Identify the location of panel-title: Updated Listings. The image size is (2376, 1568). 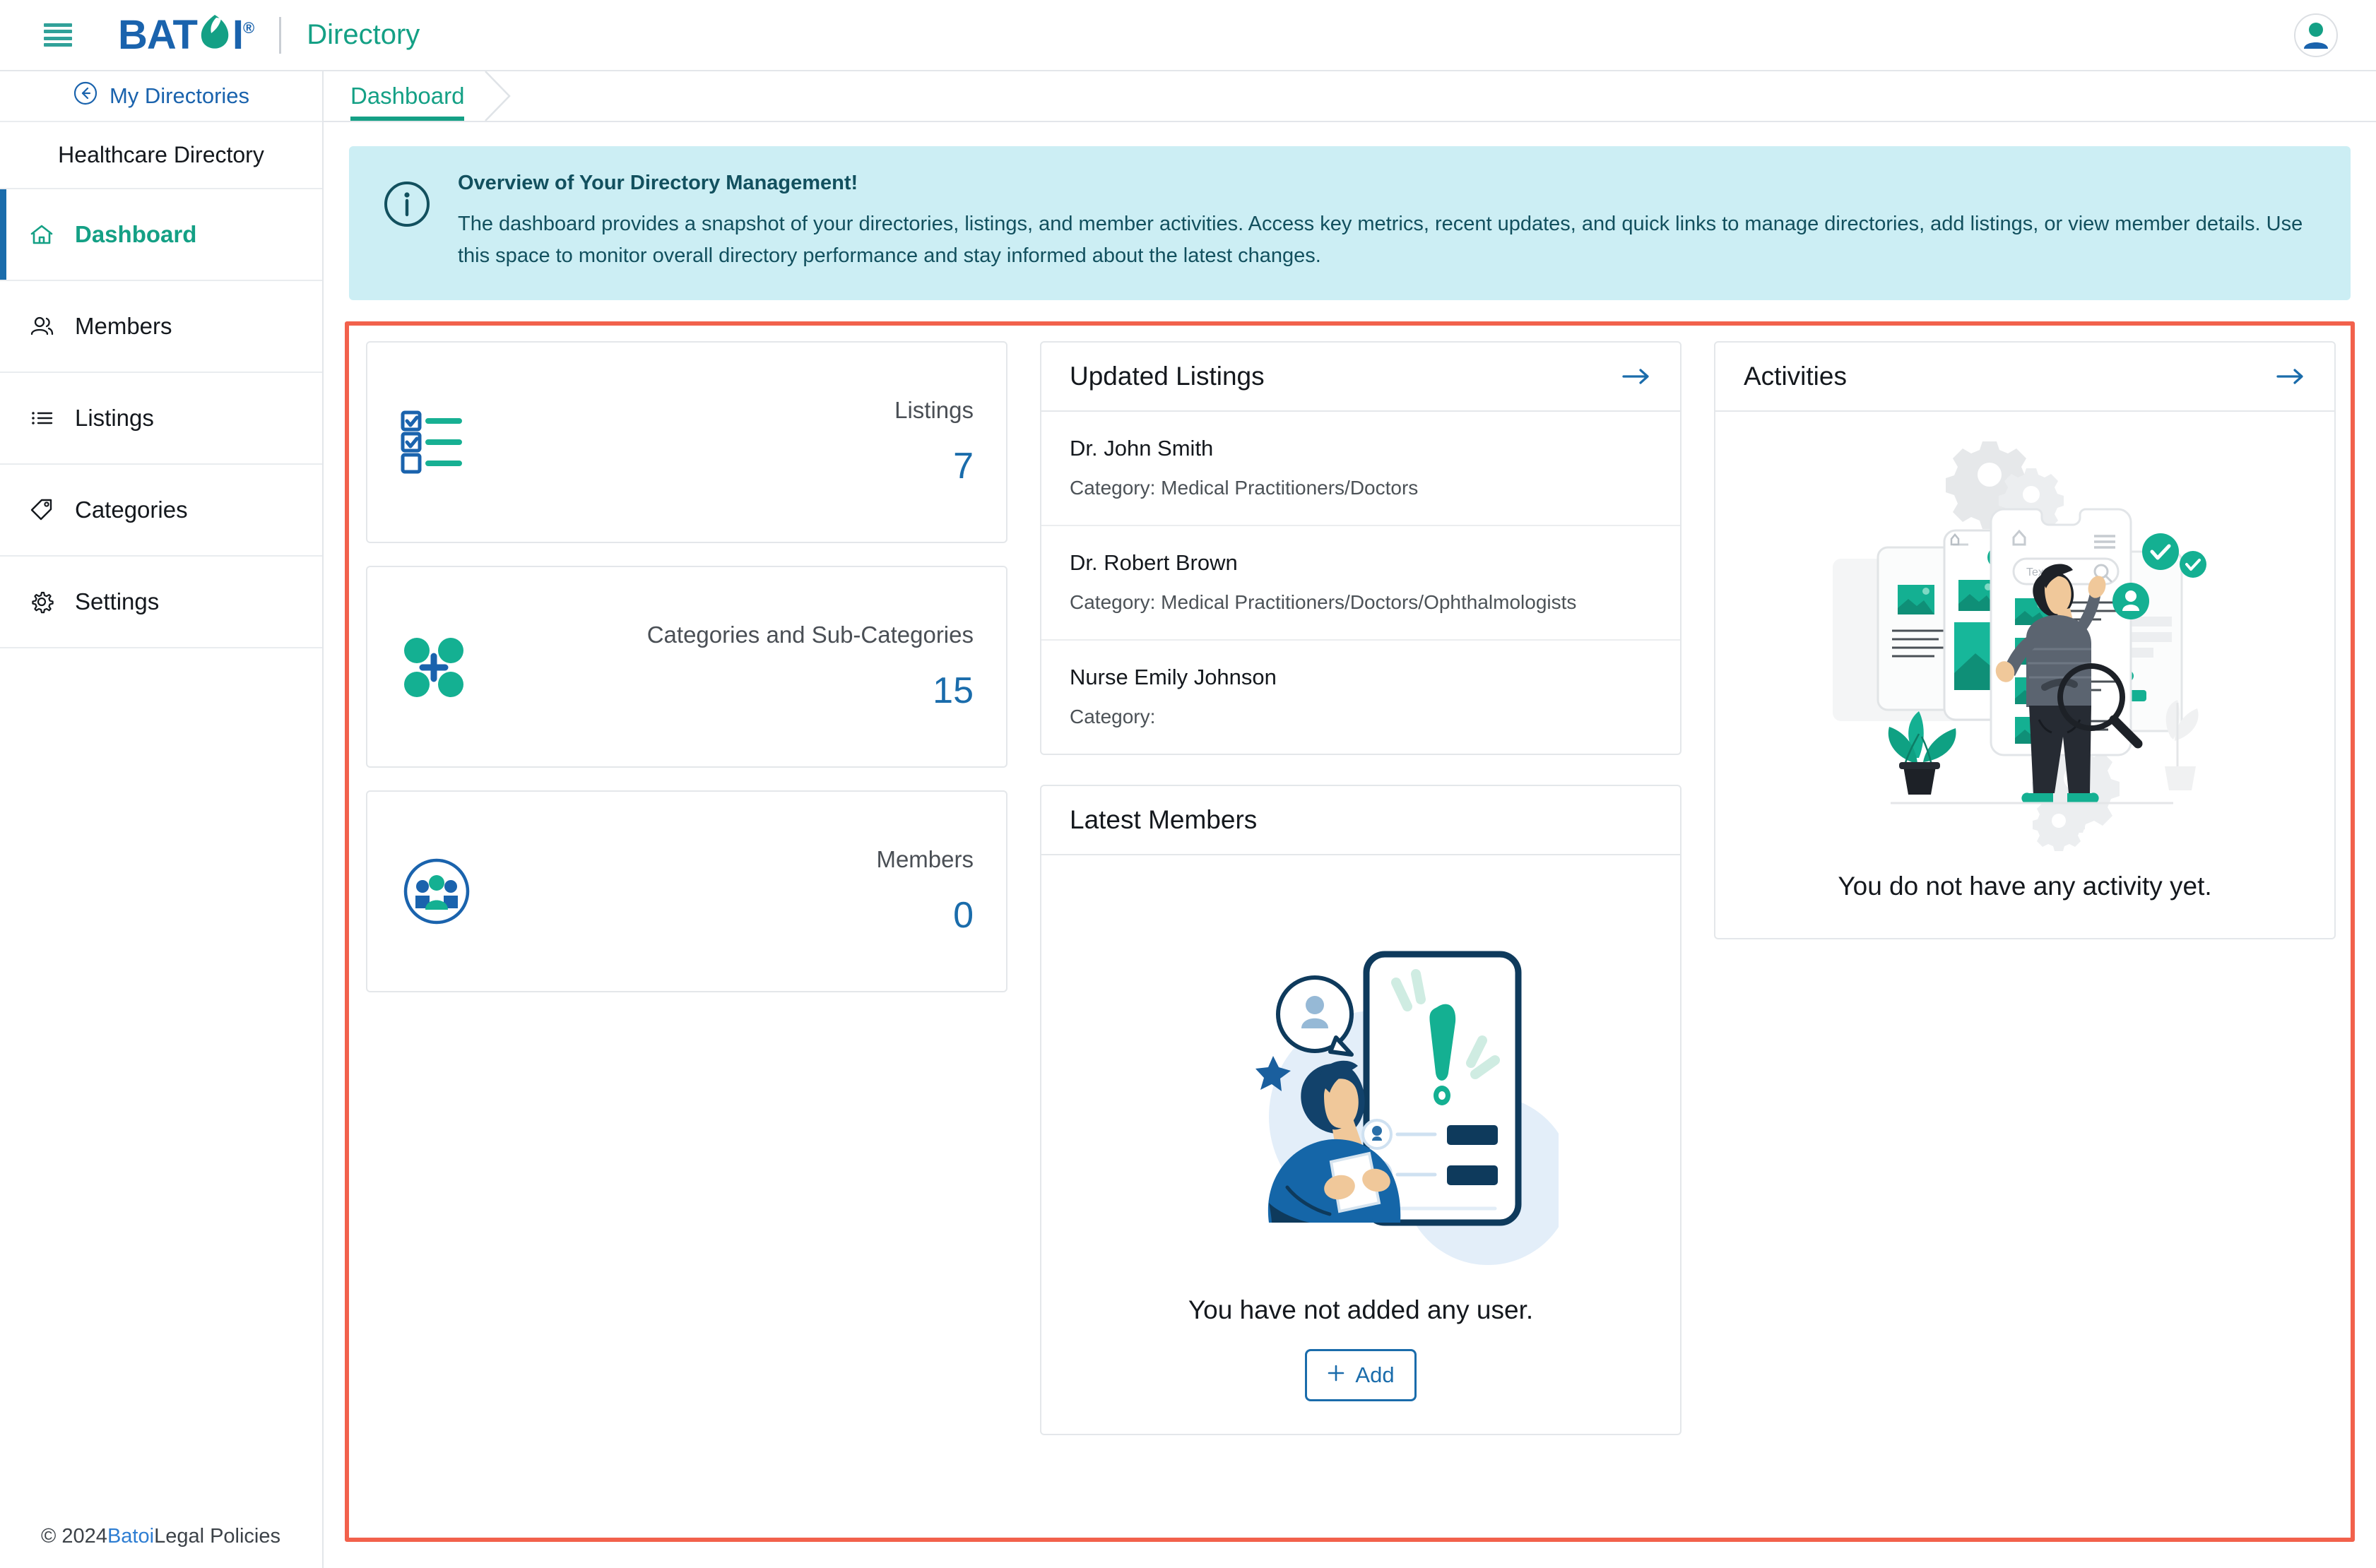
(1167, 376).